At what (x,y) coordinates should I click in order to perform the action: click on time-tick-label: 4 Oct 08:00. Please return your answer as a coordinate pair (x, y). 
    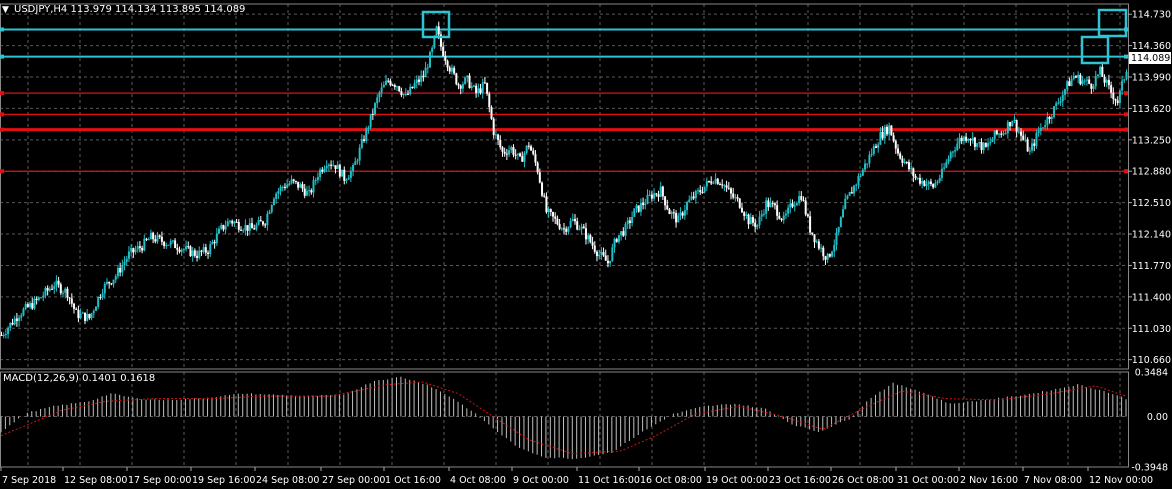
    Looking at the image, I should click on (478, 480).